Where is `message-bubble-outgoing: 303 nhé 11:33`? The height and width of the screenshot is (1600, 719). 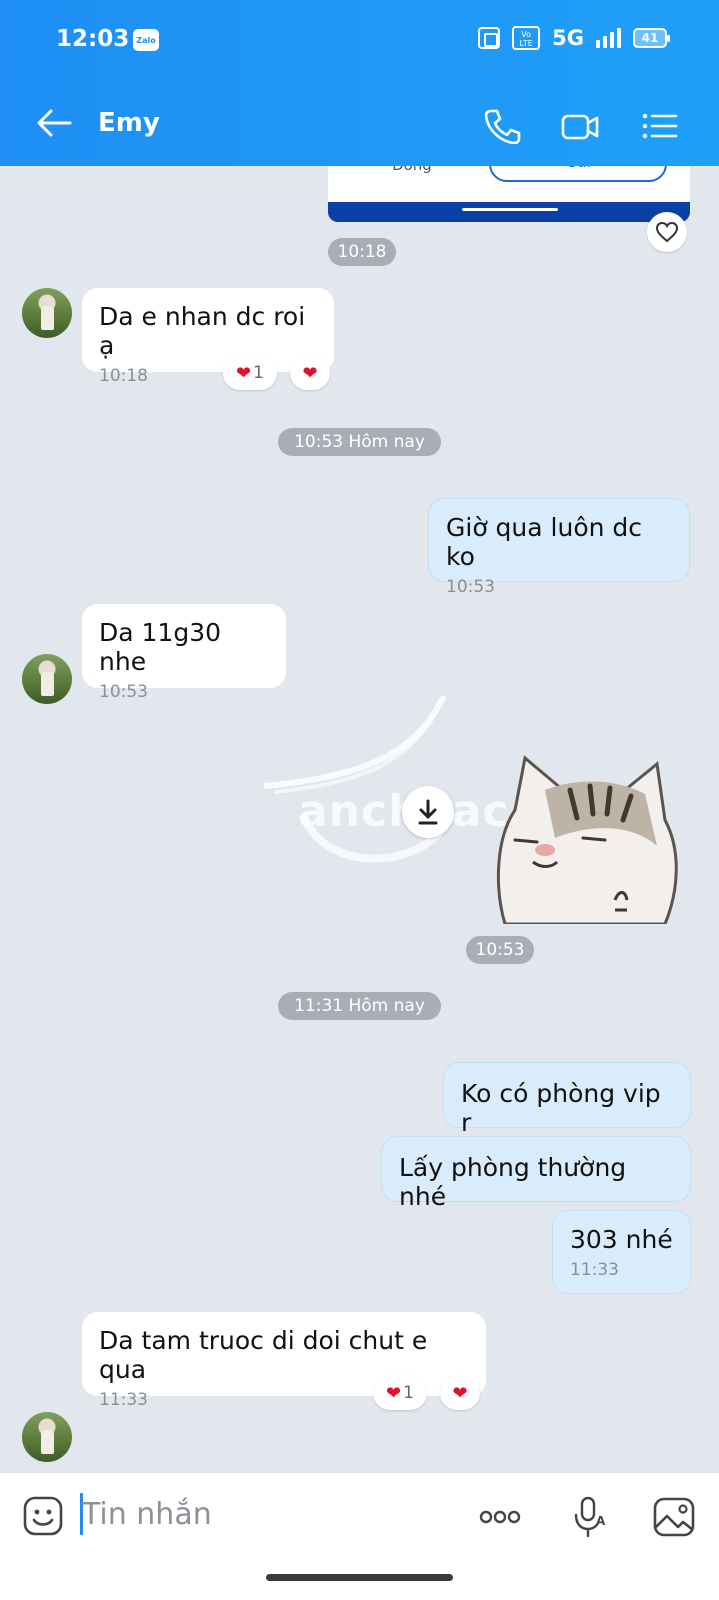 message-bubble-outgoing: 303 nhé 11:33 is located at coordinates (621, 1252).